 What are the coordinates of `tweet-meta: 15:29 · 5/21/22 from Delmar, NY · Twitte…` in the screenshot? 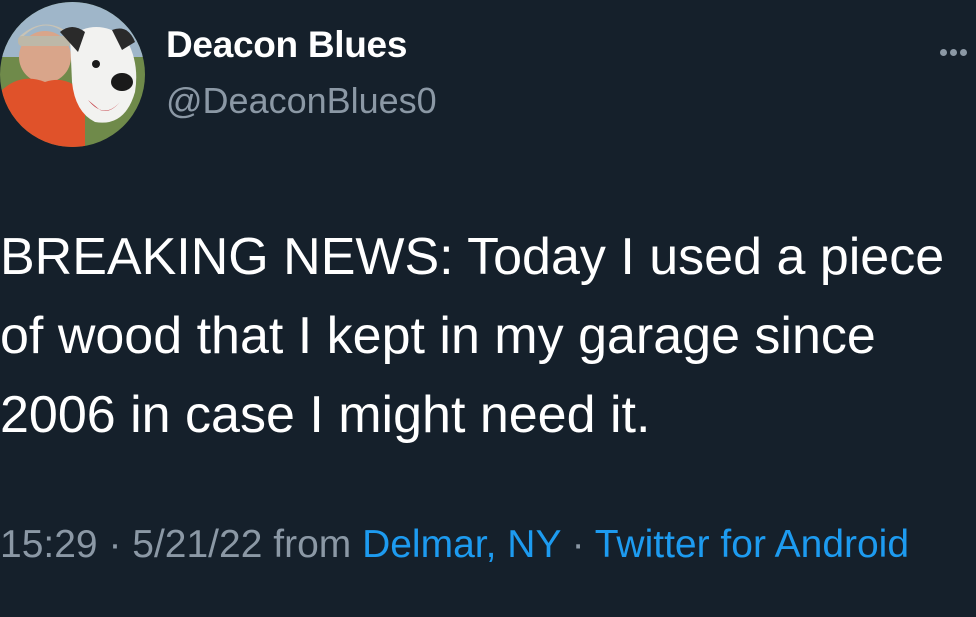 It's located at (480, 545).